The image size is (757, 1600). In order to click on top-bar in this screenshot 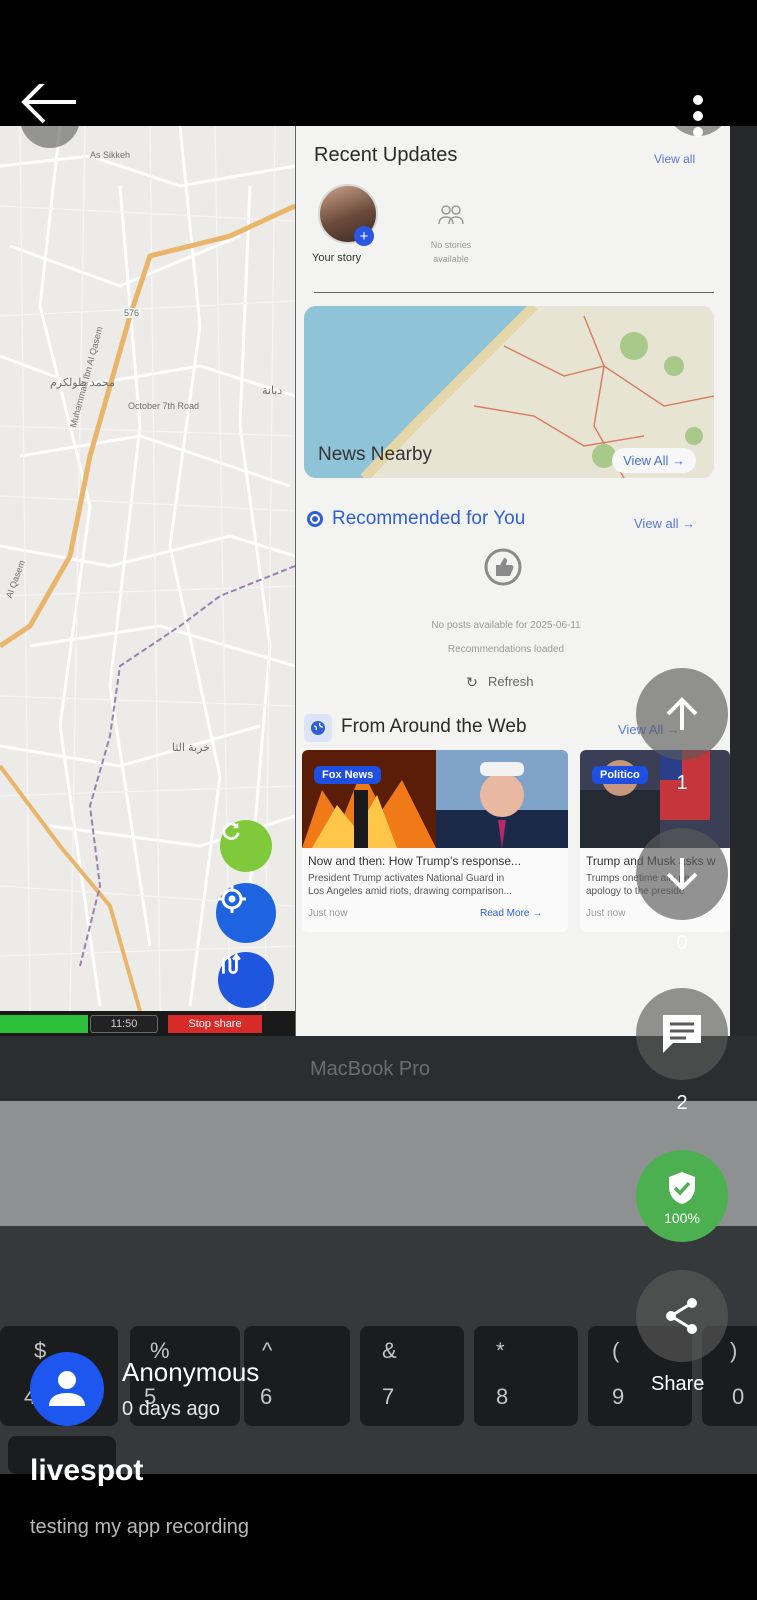, I will do `click(378, 63)`.